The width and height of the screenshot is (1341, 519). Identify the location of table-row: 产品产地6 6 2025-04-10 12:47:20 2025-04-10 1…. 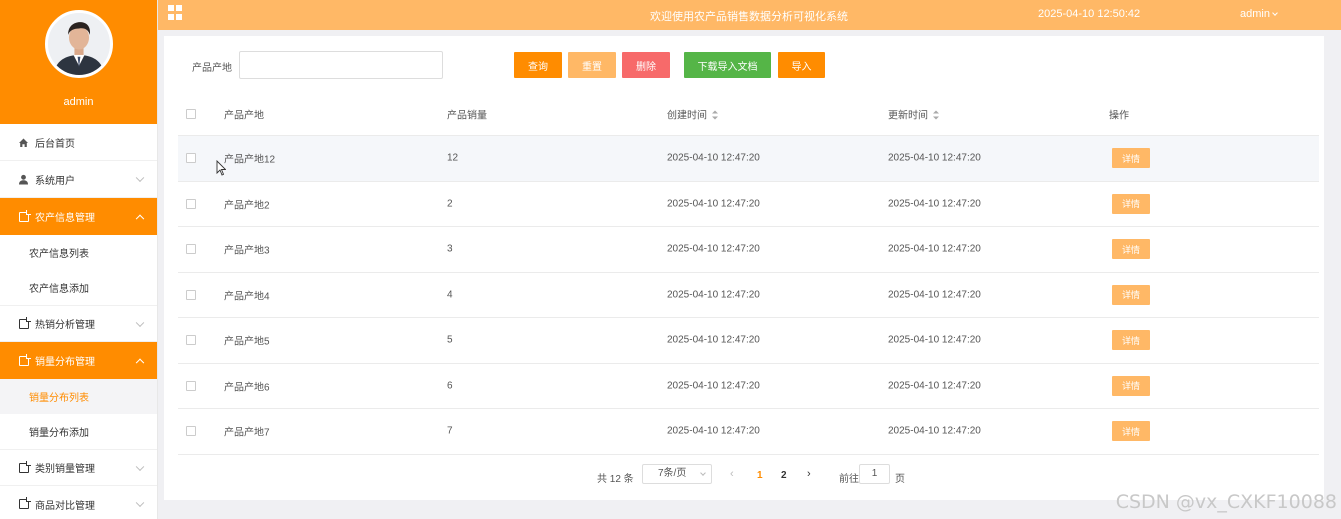
(748, 386).